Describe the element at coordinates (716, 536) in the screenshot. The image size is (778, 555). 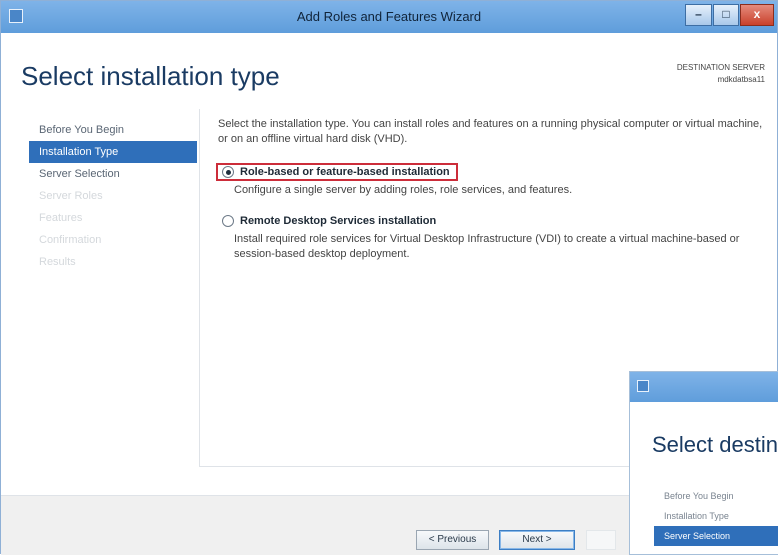
I see `sub-nav-item-server-selection: Server Selection` at that location.